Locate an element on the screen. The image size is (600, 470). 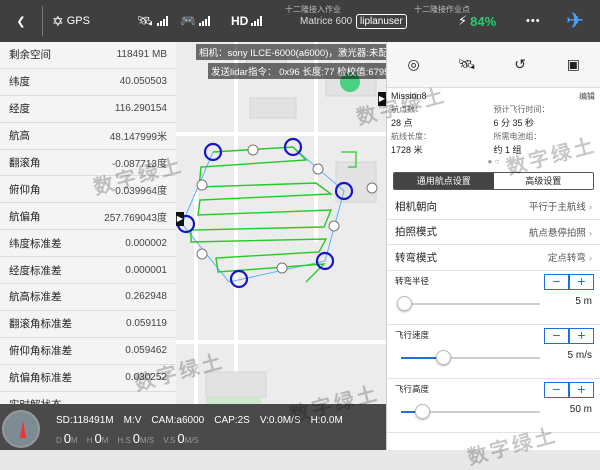
status-line-2: D 0M H 0M H.S 0M/S V.S 0M/S is located at coordinates (127, 438).